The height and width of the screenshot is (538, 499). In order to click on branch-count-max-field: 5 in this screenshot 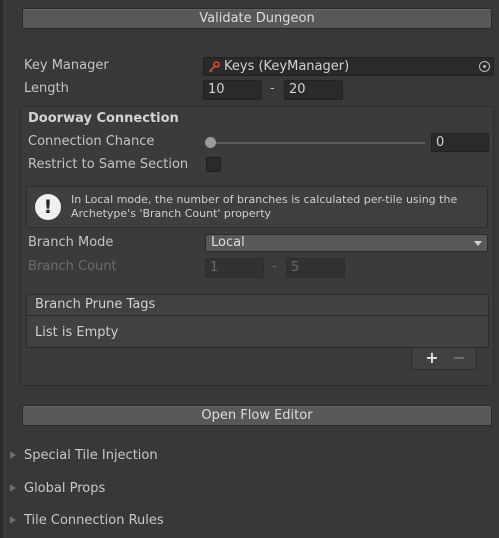, I will do `click(315, 268)`.